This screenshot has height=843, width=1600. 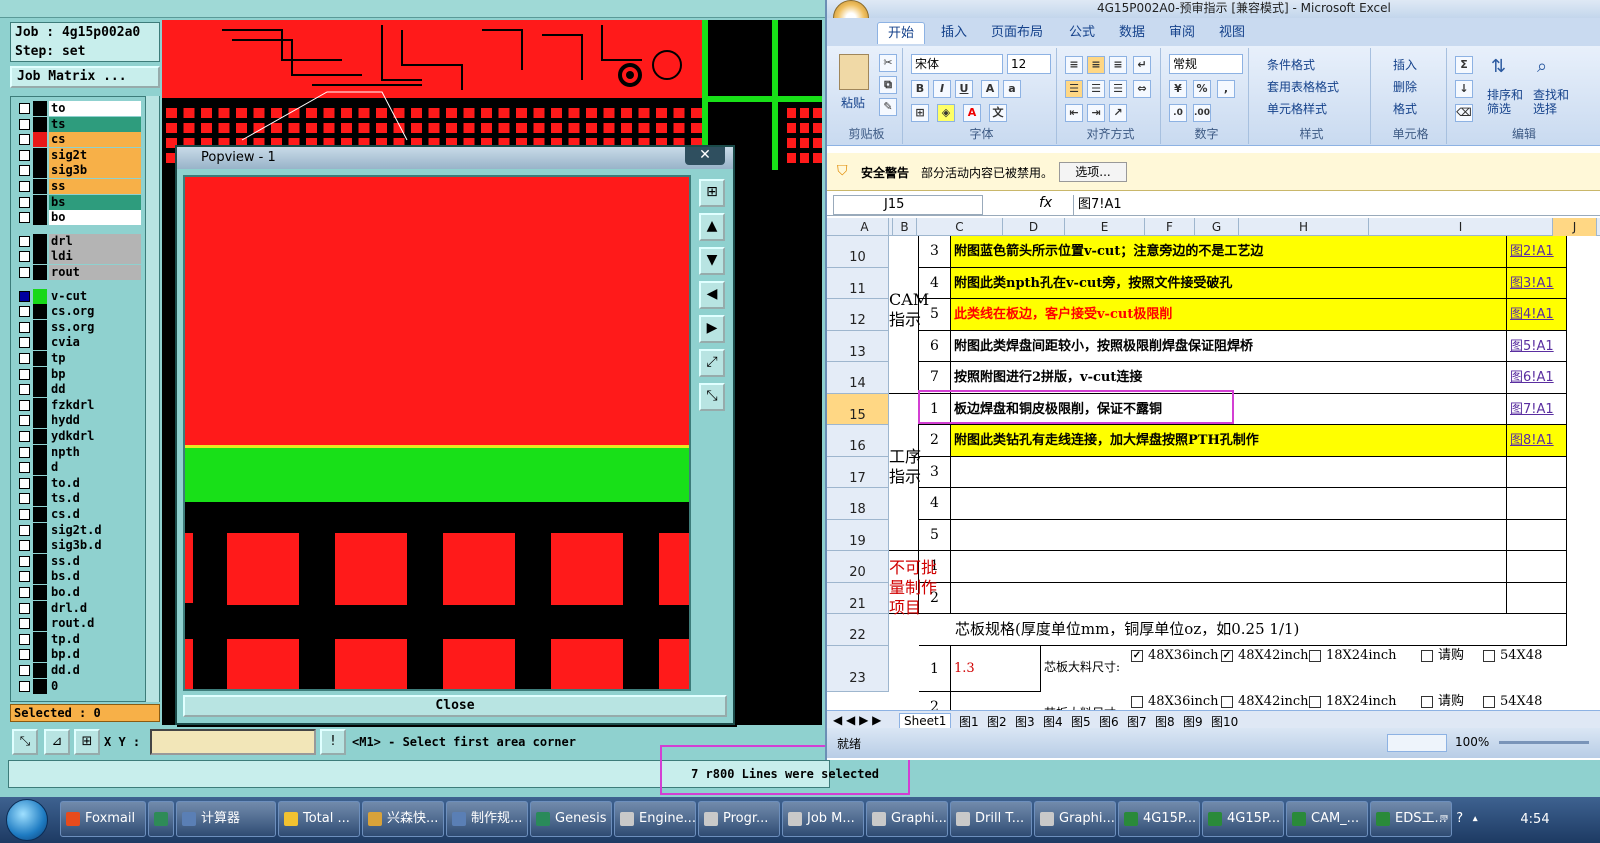 What do you see at coordinates (1550, 69) in the screenshot?
I see `find-select-icon: ⌕` at bounding box center [1550, 69].